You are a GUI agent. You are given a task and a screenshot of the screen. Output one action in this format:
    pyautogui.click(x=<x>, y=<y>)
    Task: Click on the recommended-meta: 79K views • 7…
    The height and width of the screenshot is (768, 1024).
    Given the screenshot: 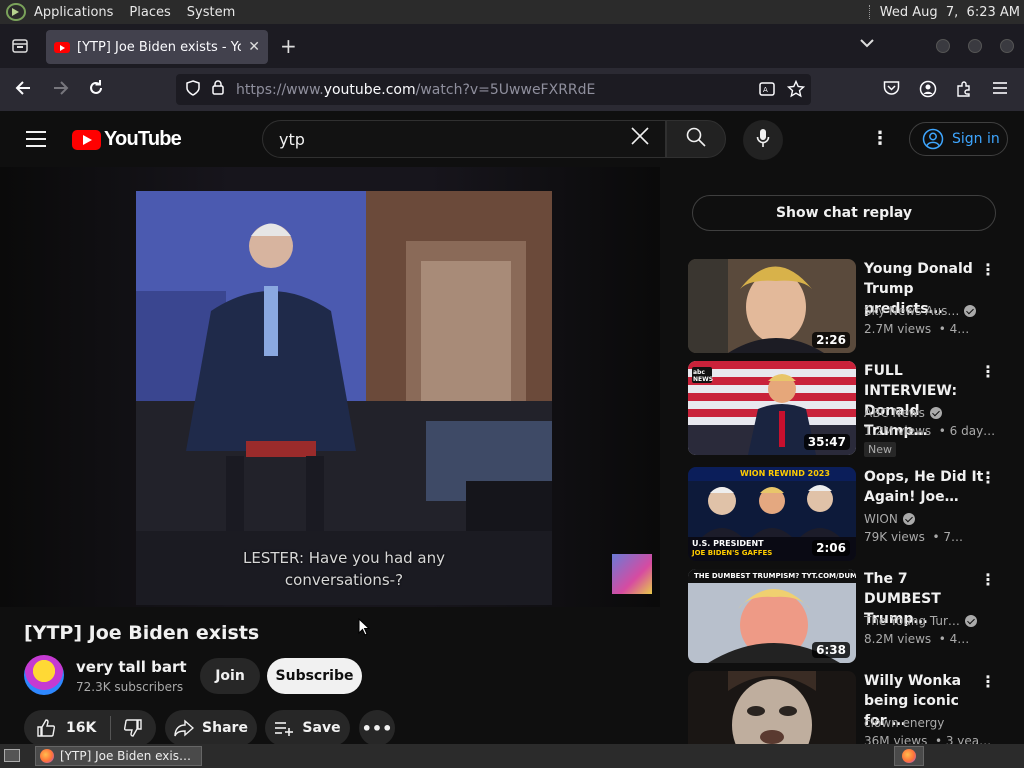 What is the action you would take?
    pyautogui.click(x=913, y=537)
    